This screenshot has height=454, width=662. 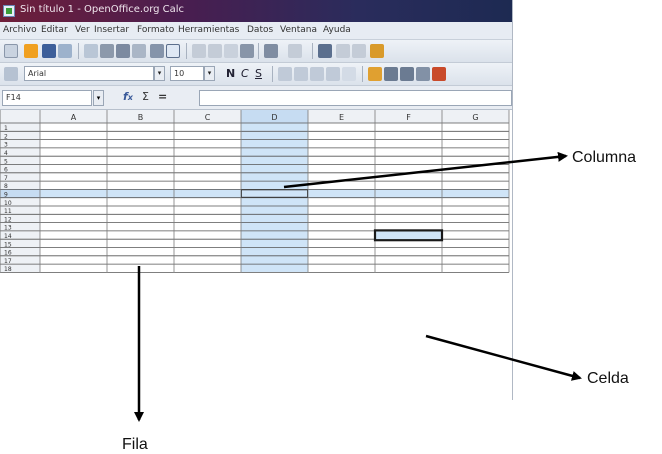 I want to click on calc-app-icon, so click(x=9, y=11).